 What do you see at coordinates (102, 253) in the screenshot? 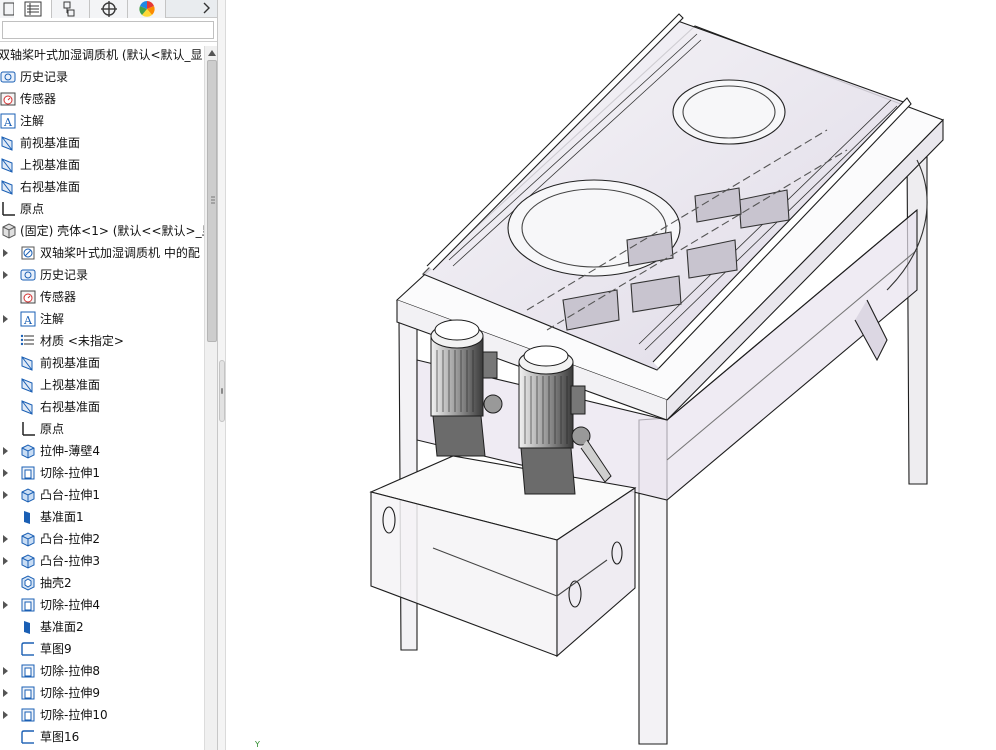
I see `tree-item: 双轴桨叶式加湿调质机 中的配` at bounding box center [102, 253].